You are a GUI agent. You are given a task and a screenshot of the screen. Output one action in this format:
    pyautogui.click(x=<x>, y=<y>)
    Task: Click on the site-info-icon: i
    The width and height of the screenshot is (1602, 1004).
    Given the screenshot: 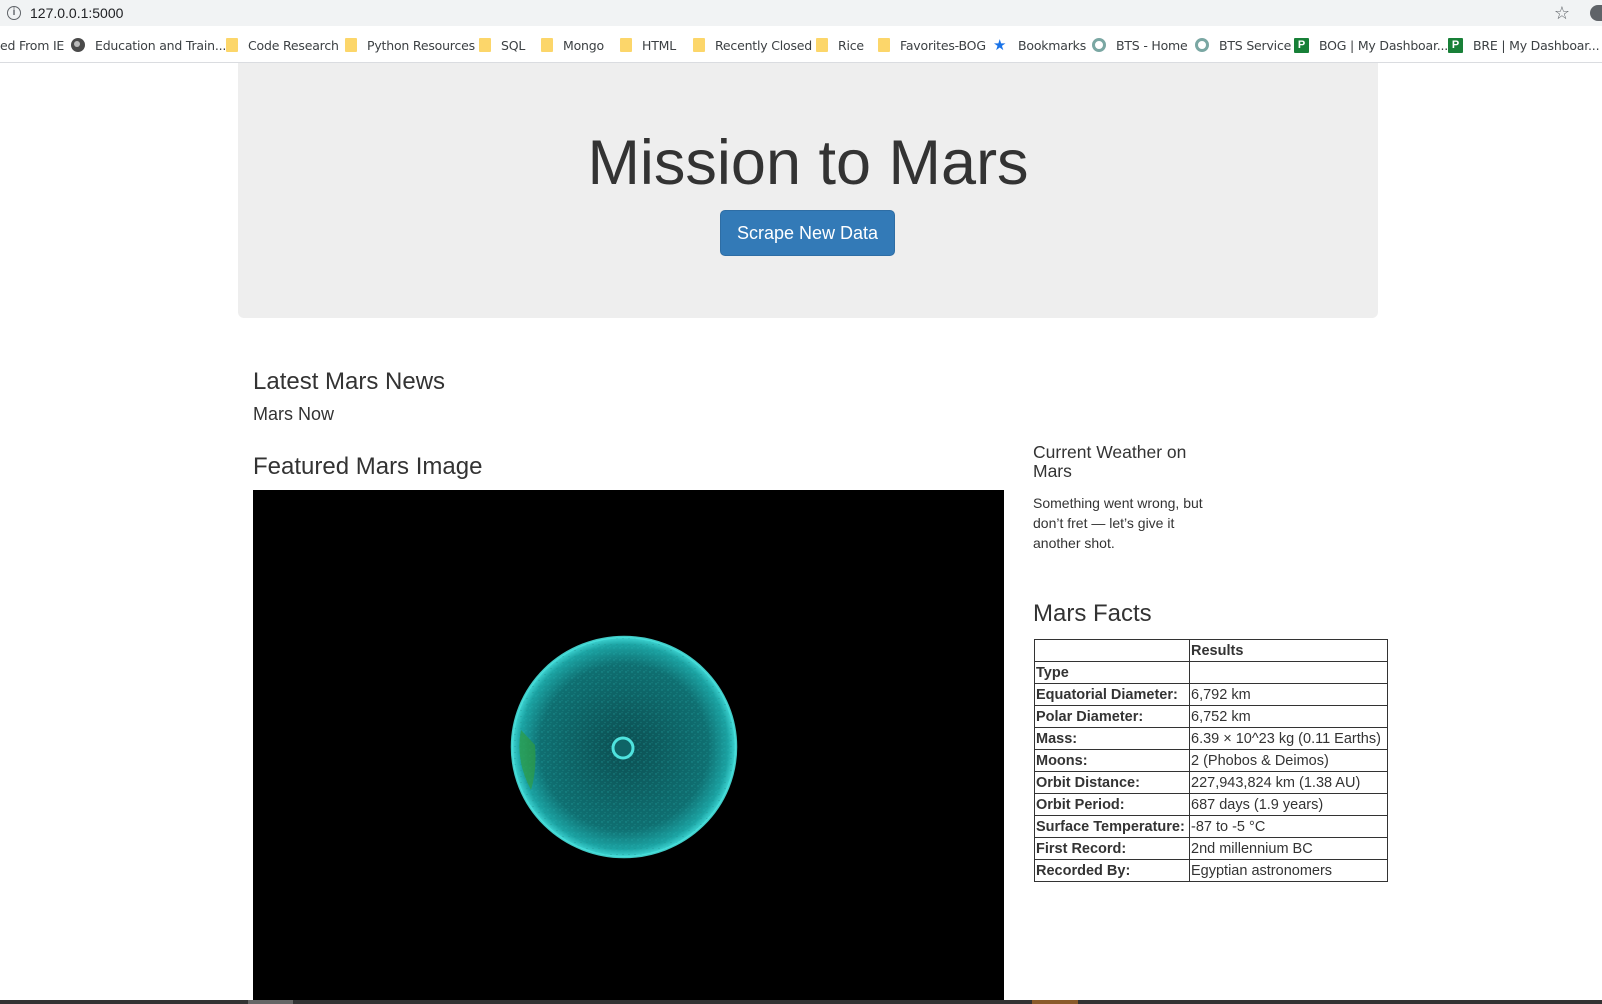 What is the action you would take?
    pyautogui.click(x=14, y=13)
    